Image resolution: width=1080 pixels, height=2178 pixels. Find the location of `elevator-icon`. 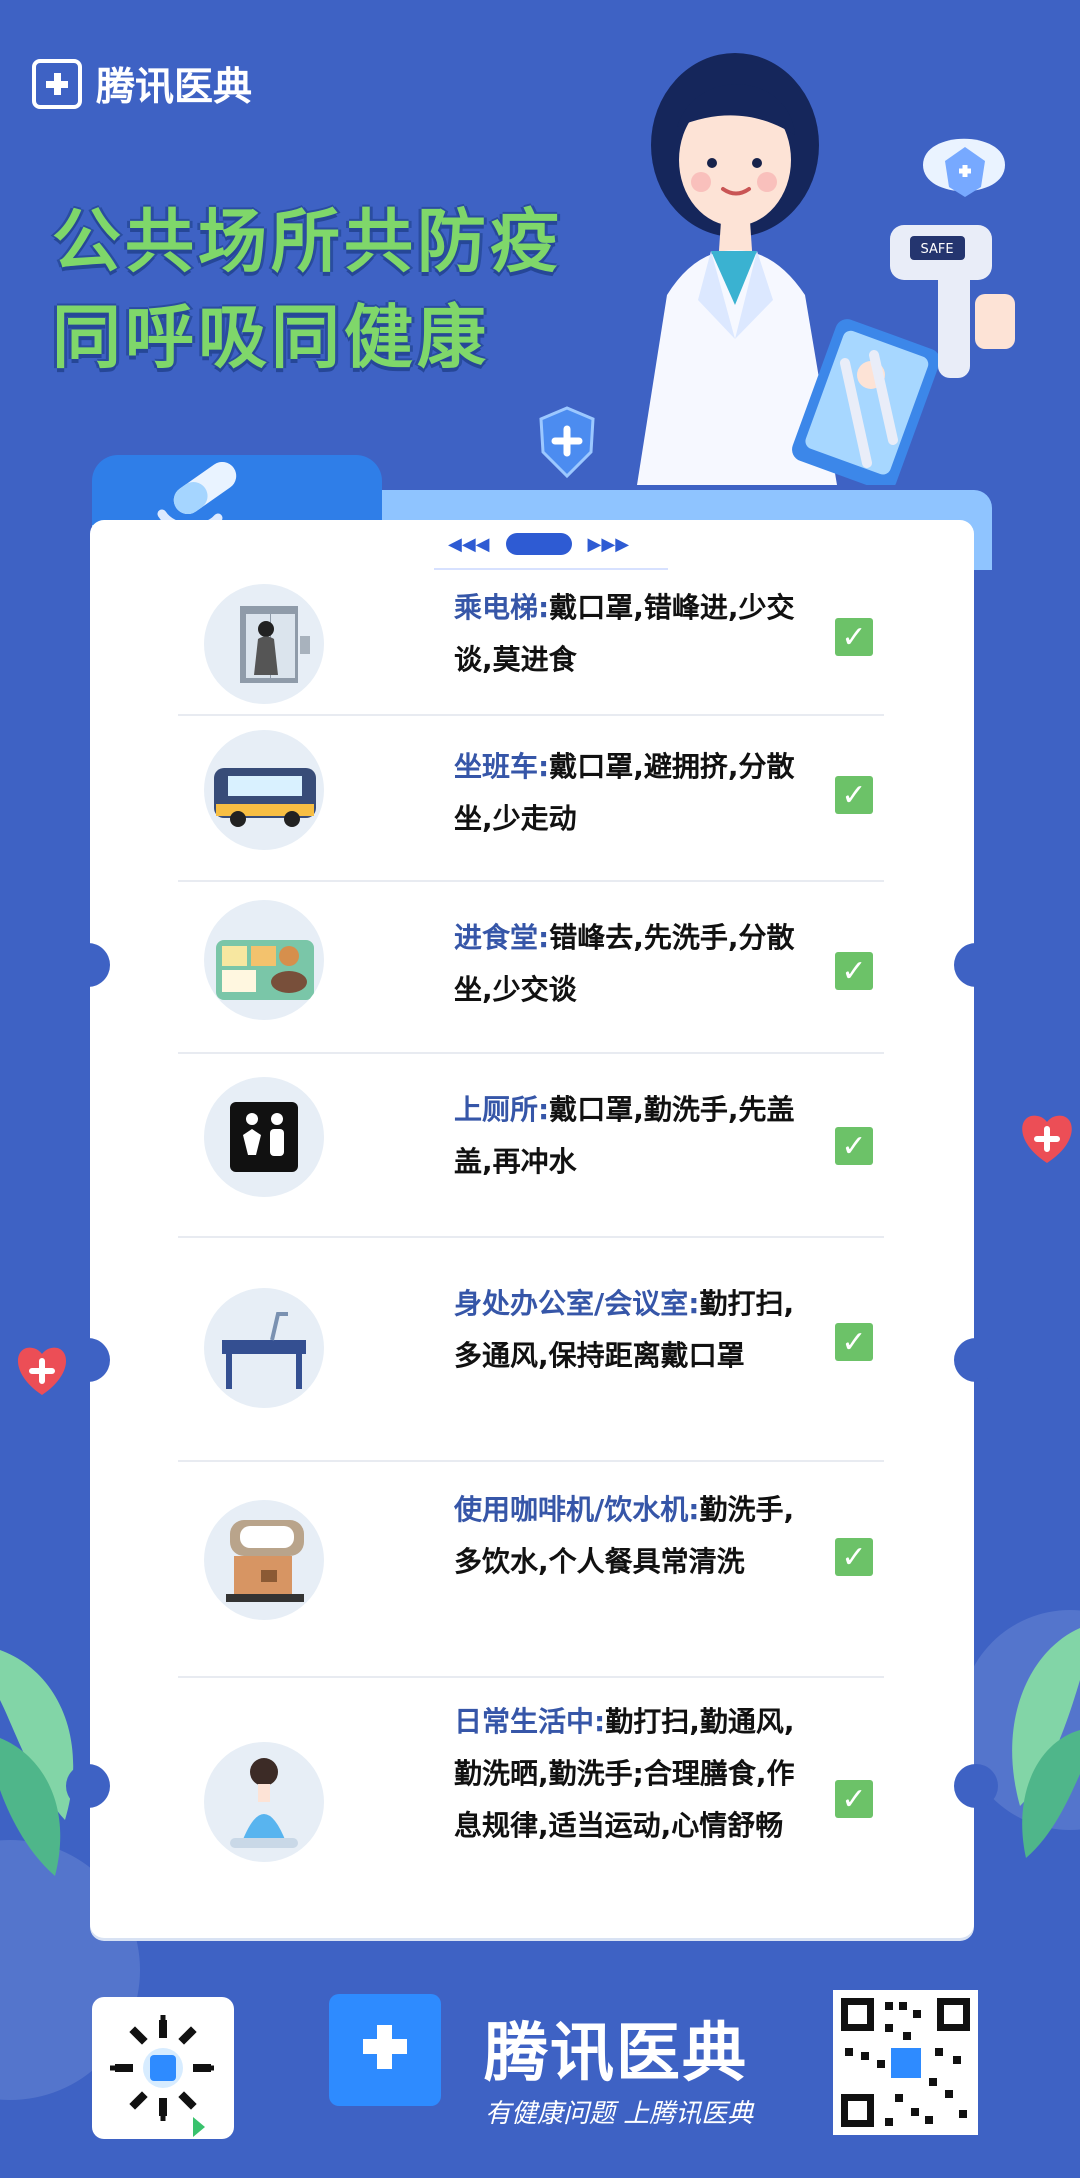

elevator-icon is located at coordinates (264, 644).